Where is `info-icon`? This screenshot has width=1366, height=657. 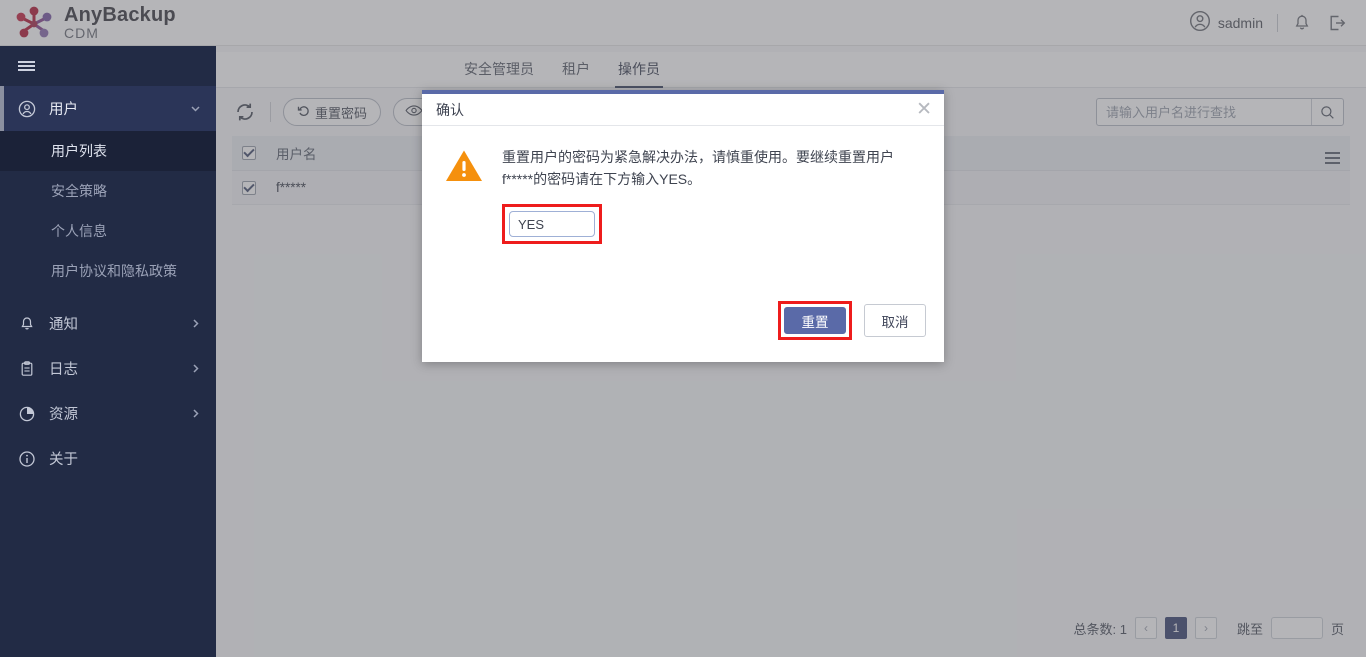
info-icon is located at coordinates (27, 459).